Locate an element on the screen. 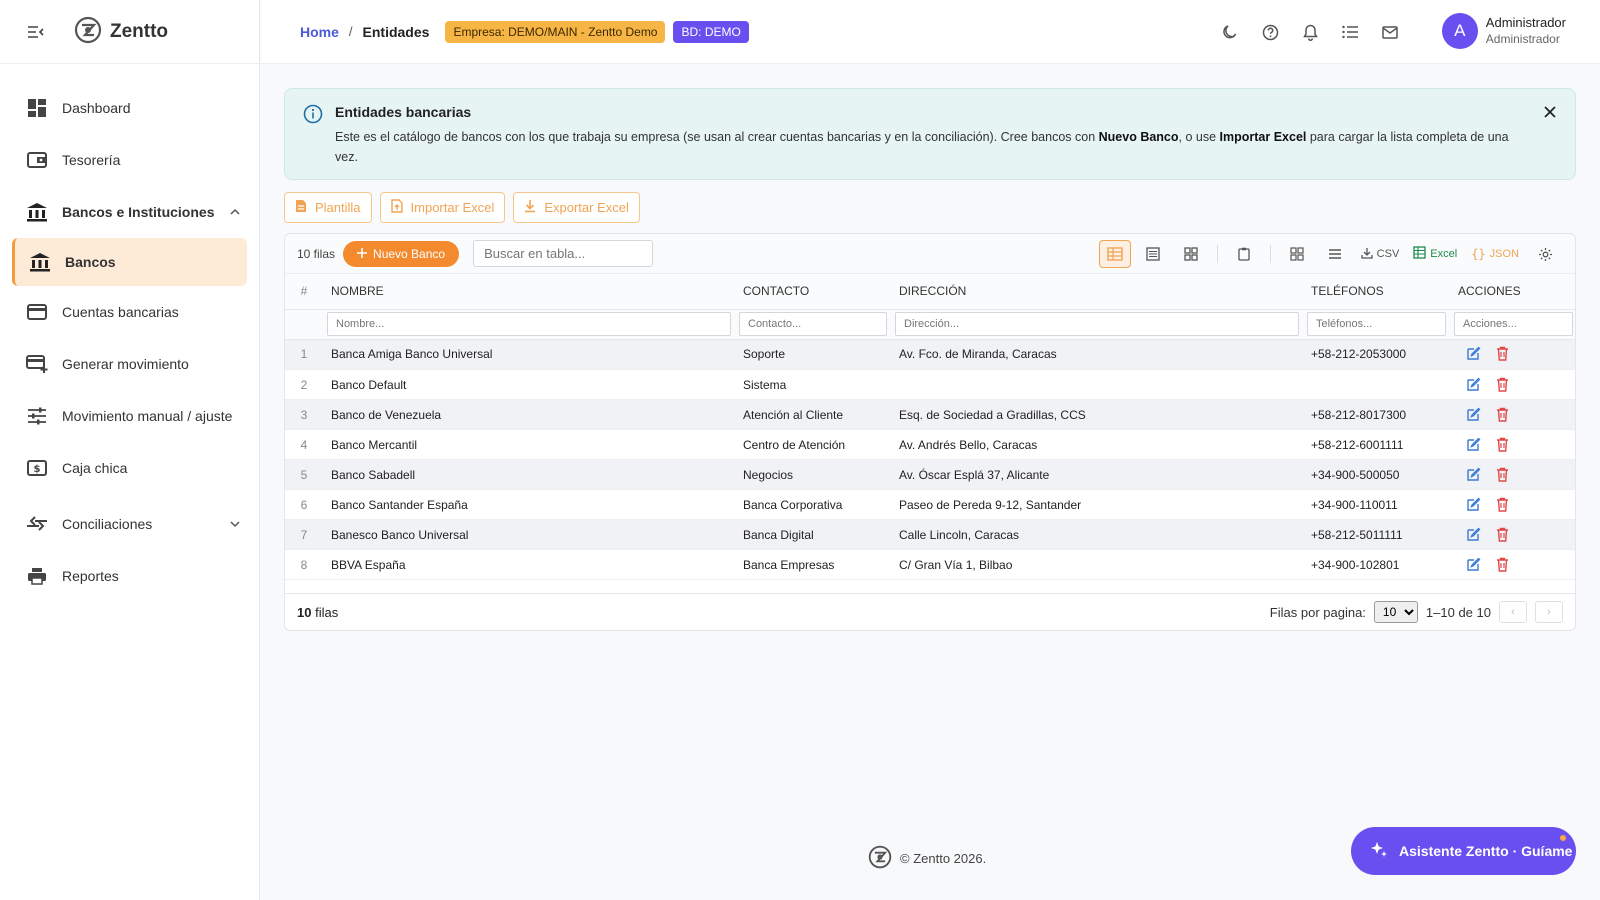  excel-label: Excel is located at coordinates (1444, 254).